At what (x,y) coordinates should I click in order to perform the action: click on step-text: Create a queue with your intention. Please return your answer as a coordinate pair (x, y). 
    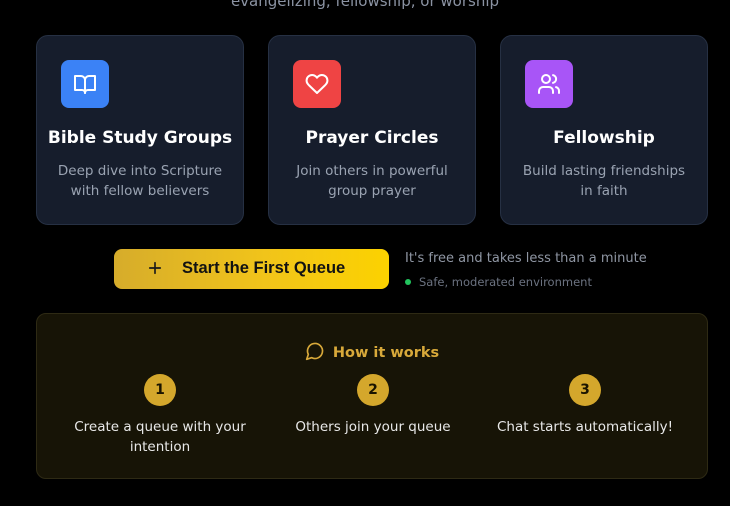
    Looking at the image, I should click on (160, 437).